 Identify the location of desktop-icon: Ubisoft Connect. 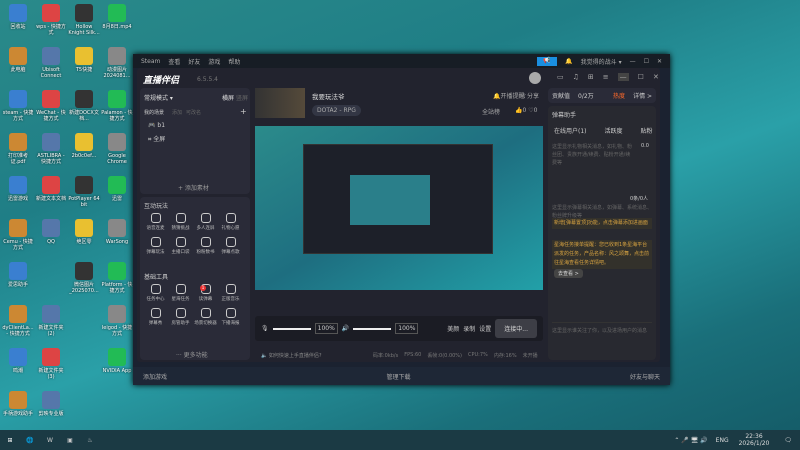
(51, 63).